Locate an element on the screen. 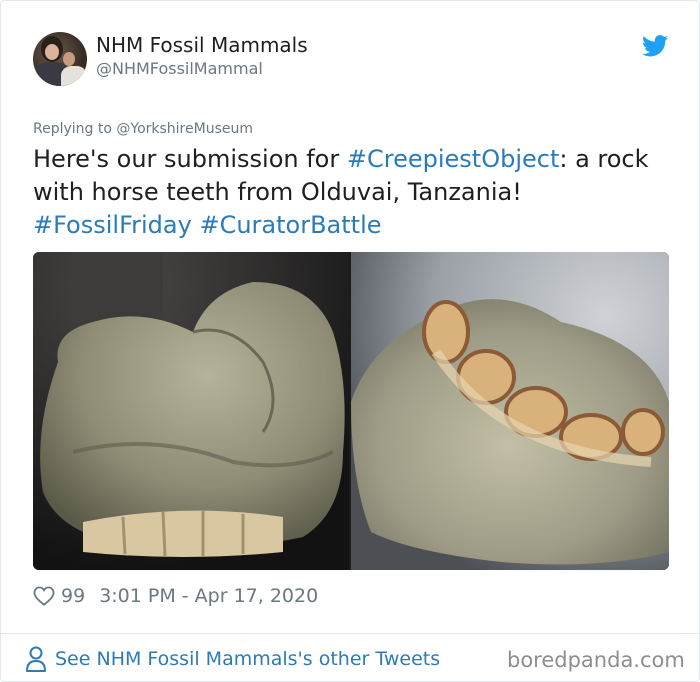 Image resolution: width=700 pixels, height=682 pixels. tweet-meta: 99 3:01 PM - Apr 17, 2020 is located at coordinates (175, 596).